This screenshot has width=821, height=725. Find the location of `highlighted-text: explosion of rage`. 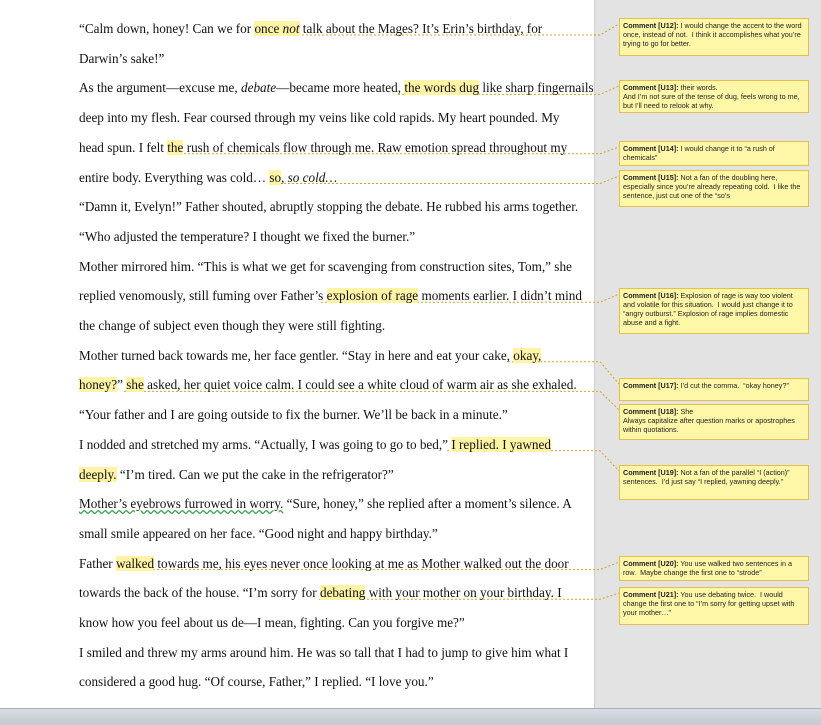

highlighted-text: explosion of rage is located at coordinates (372, 296).